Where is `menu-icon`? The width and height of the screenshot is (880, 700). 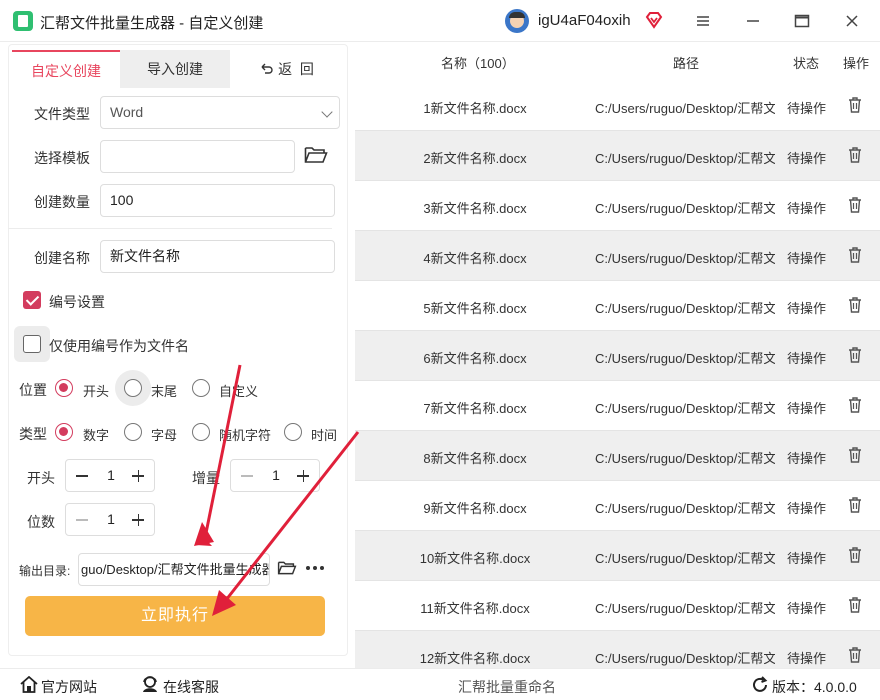 menu-icon is located at coordinates (703, 21).